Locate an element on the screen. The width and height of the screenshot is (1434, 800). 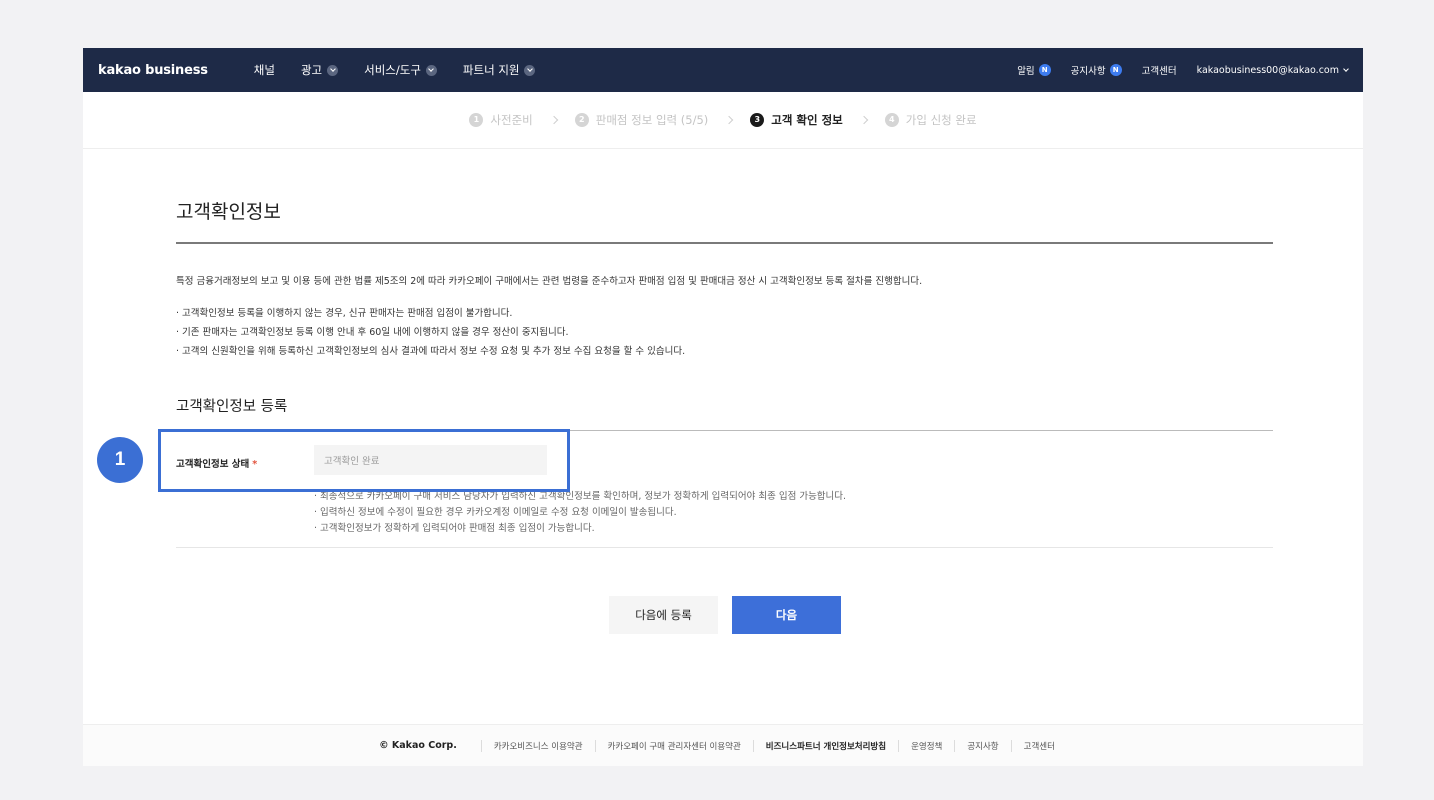
list-item: 고객확인정보가 정확하게 입력되어야 판매점 최종 입점이 가능합니다. is located at coordinates (580, 528).